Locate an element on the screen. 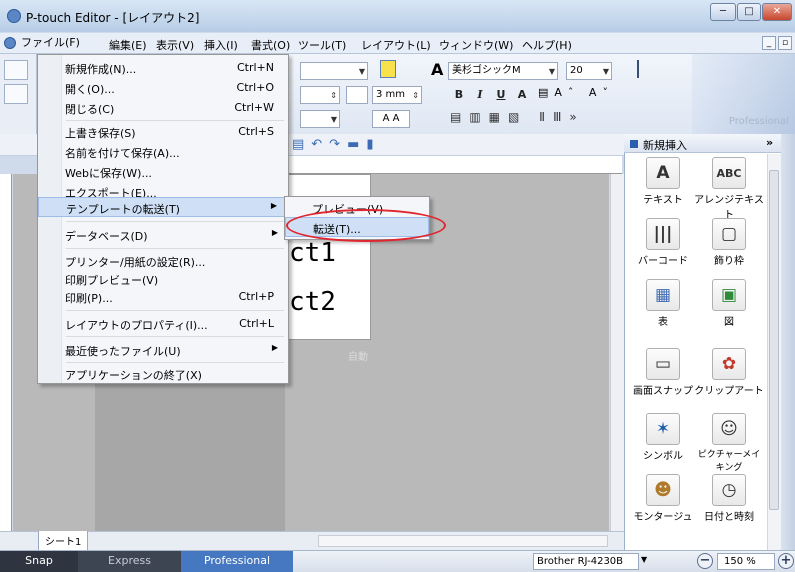 The width and height of the screenshot is (795, 572). insert-arranged-text-item: ABC アレンジテキスト is located at coordinates (729, 189).